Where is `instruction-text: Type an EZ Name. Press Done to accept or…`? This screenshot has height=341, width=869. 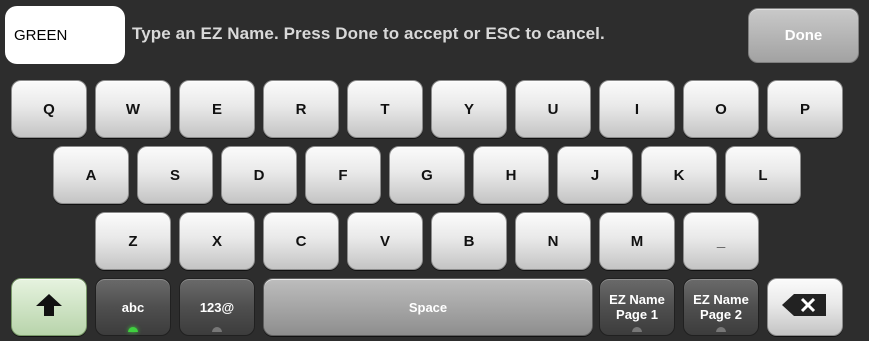 instruction-text: Type an EZ Name. Press Done to accept or… is located at coordinates (368, 33).